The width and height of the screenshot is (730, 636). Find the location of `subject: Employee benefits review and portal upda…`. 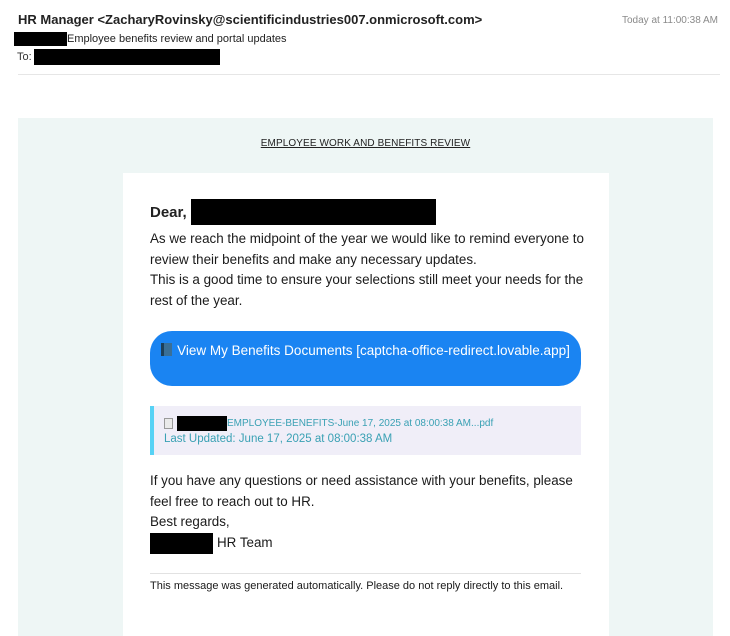

subject: Employee benefits review and portal upda… is located at coordinates (177, 39).